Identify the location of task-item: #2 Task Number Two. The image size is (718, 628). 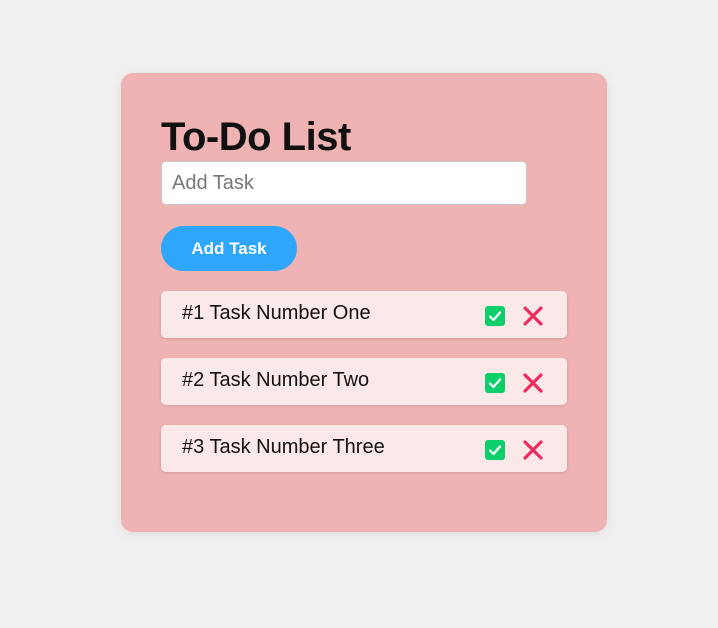
(364, 381).